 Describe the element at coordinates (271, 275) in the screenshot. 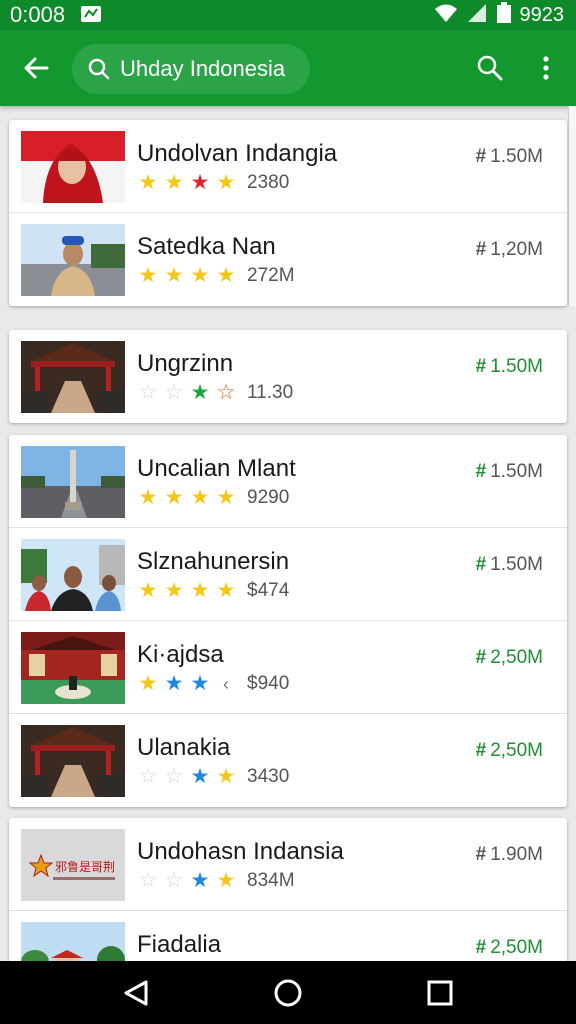

I see `rating-count: 272M` at that location.